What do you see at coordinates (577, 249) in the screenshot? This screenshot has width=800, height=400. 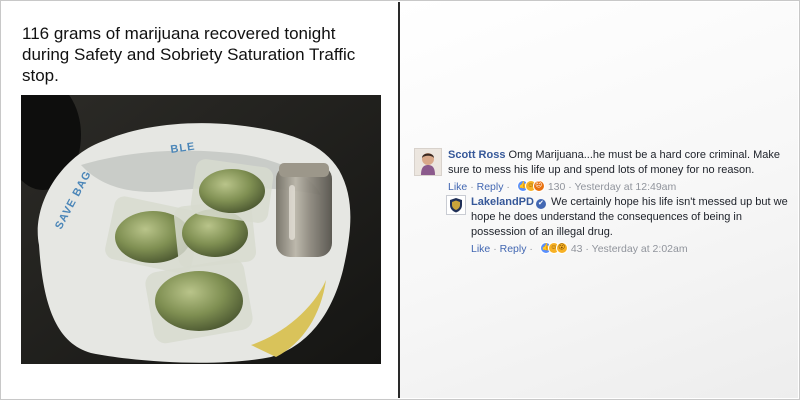 I see `reactions-count: 43` at bounding box center [577, 249].